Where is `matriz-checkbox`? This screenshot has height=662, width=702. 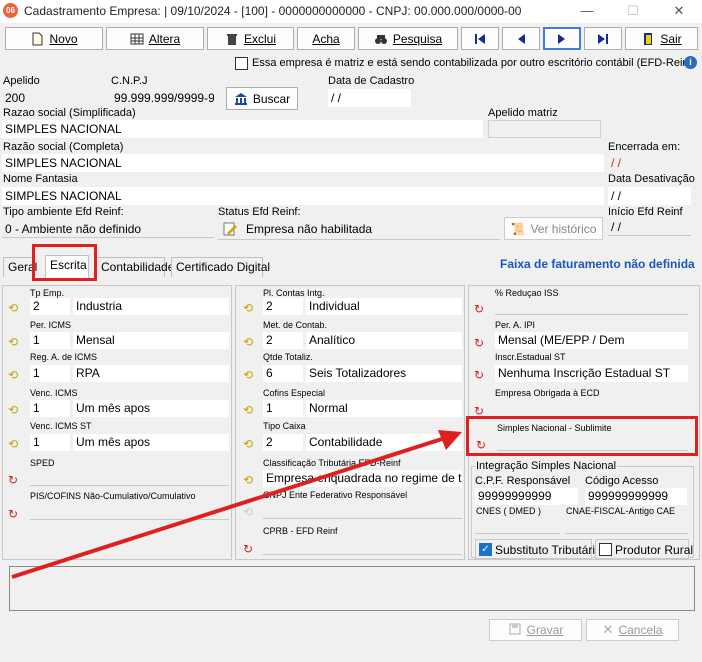
matriz-checkbox is located at coordinates (241, 63).